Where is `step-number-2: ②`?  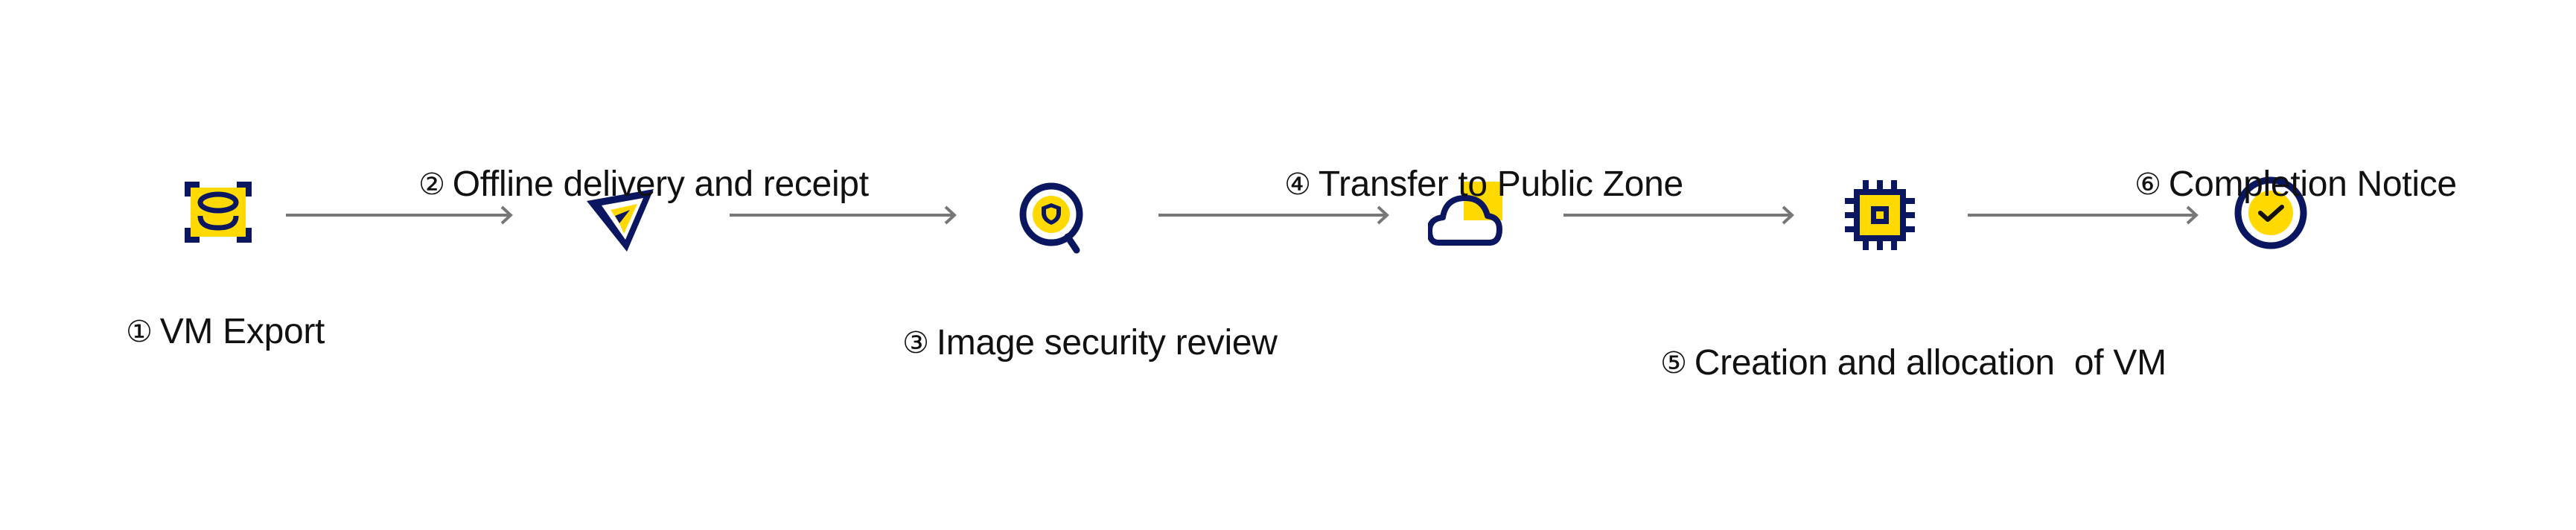 step-number-2: ② is located at coordinates (431, 184).